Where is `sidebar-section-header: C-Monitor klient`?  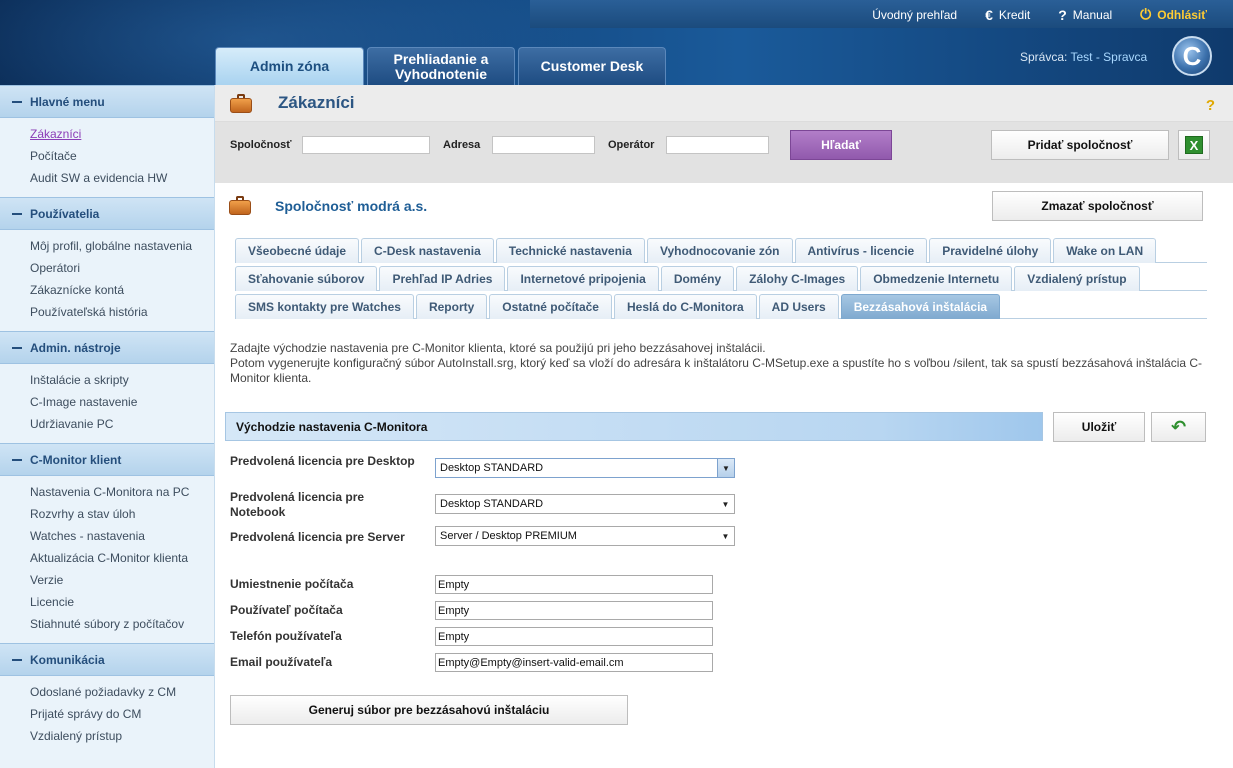
sidebar-section-header: C-Monitor klient is located at coordinates (107, 459).